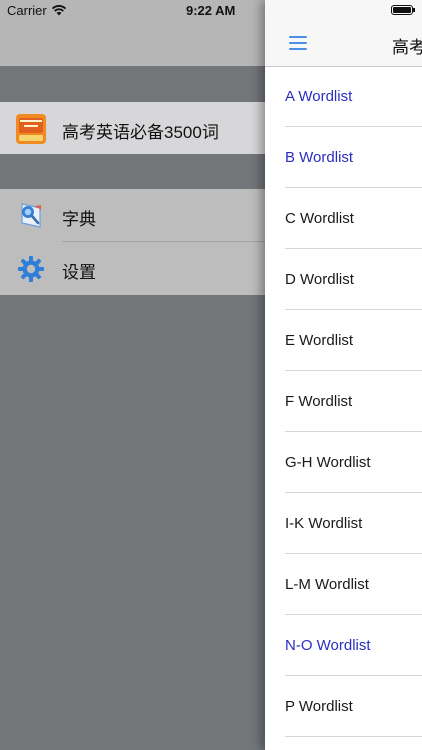 The image size is (422, 750). What do you see at coordinates (31, 269) in the screenshot?
I see `gear-icon` at bounding box center [31, 269].